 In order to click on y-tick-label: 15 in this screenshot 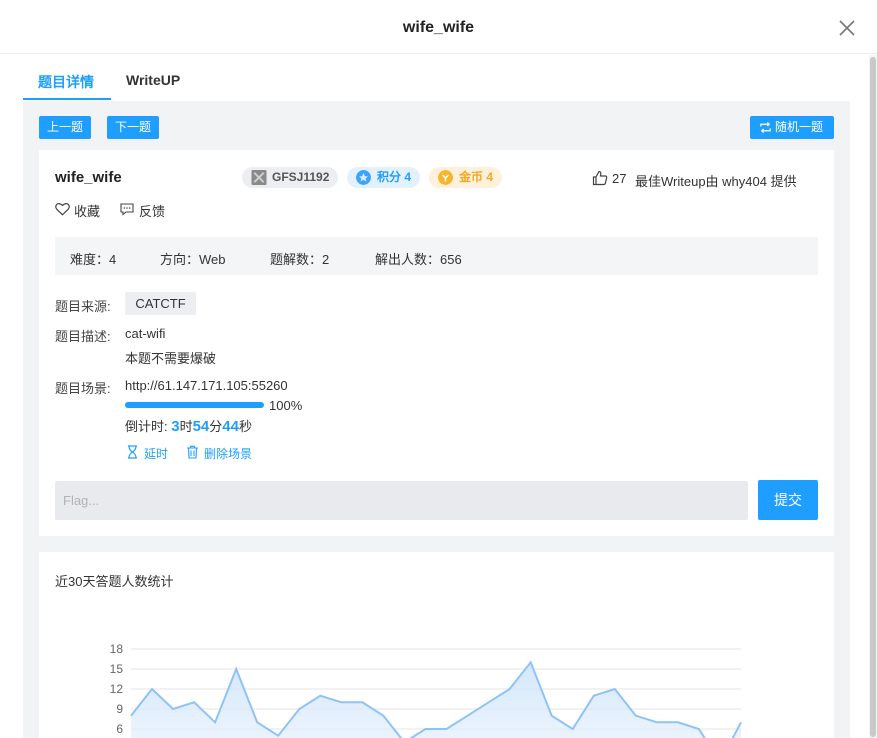, I will do `click(117, 669)`.